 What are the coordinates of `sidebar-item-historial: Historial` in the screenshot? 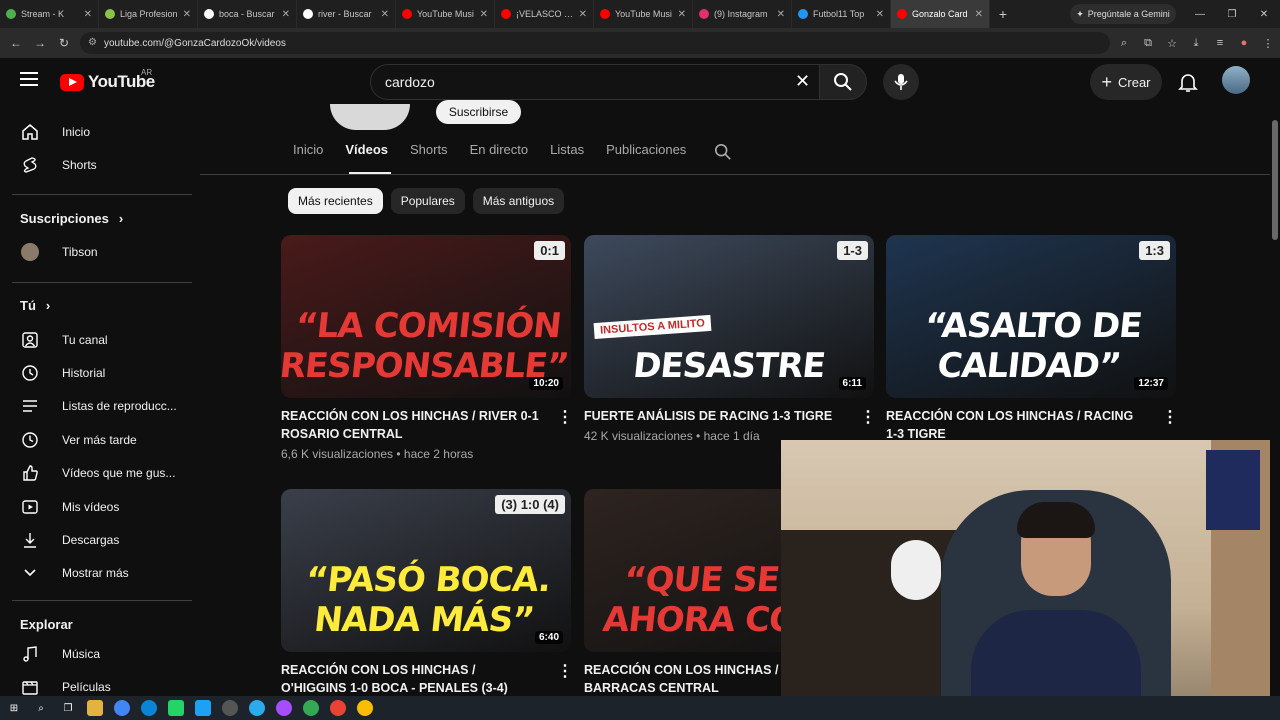 It's located at (102, 372).